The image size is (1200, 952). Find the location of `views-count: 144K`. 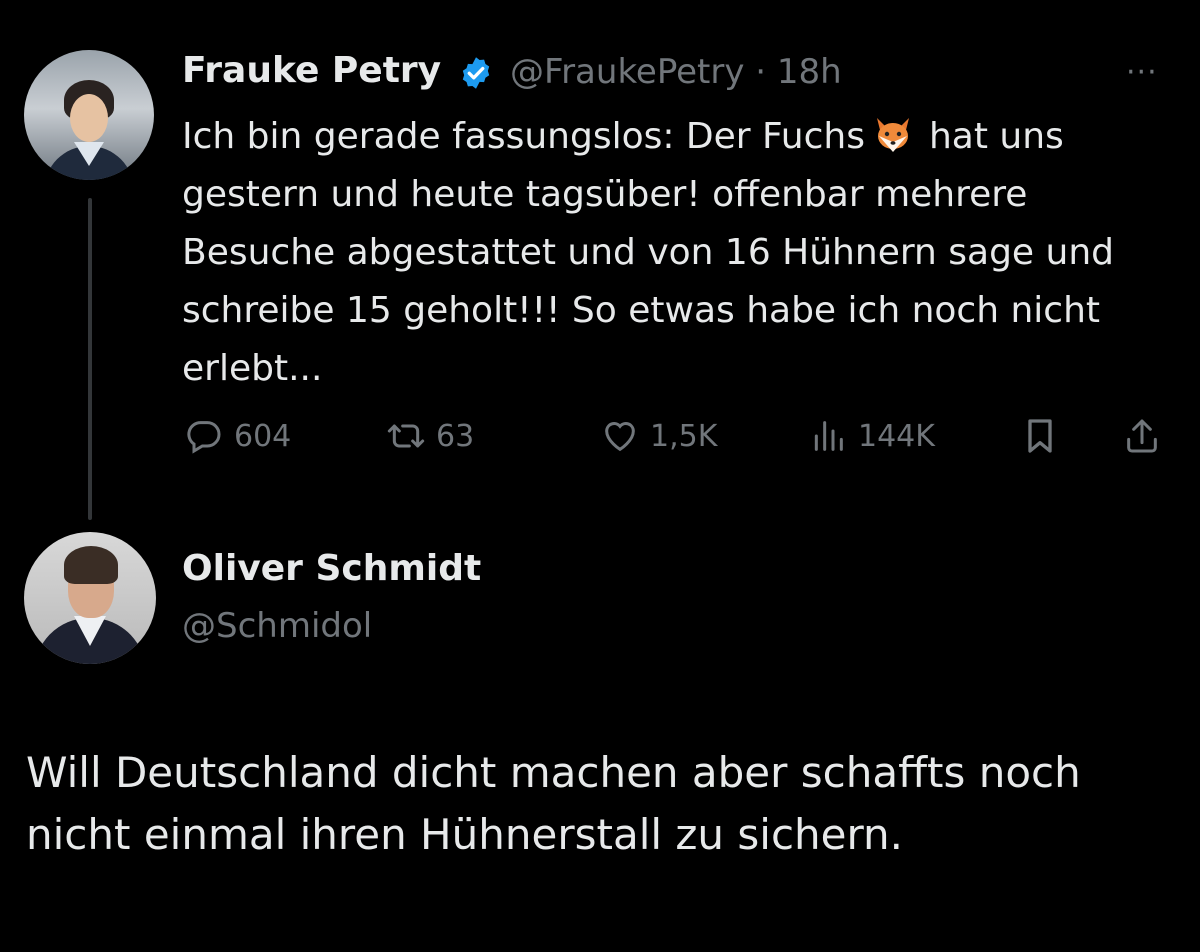

views-count: 144K is located at coordinates (896, 436).